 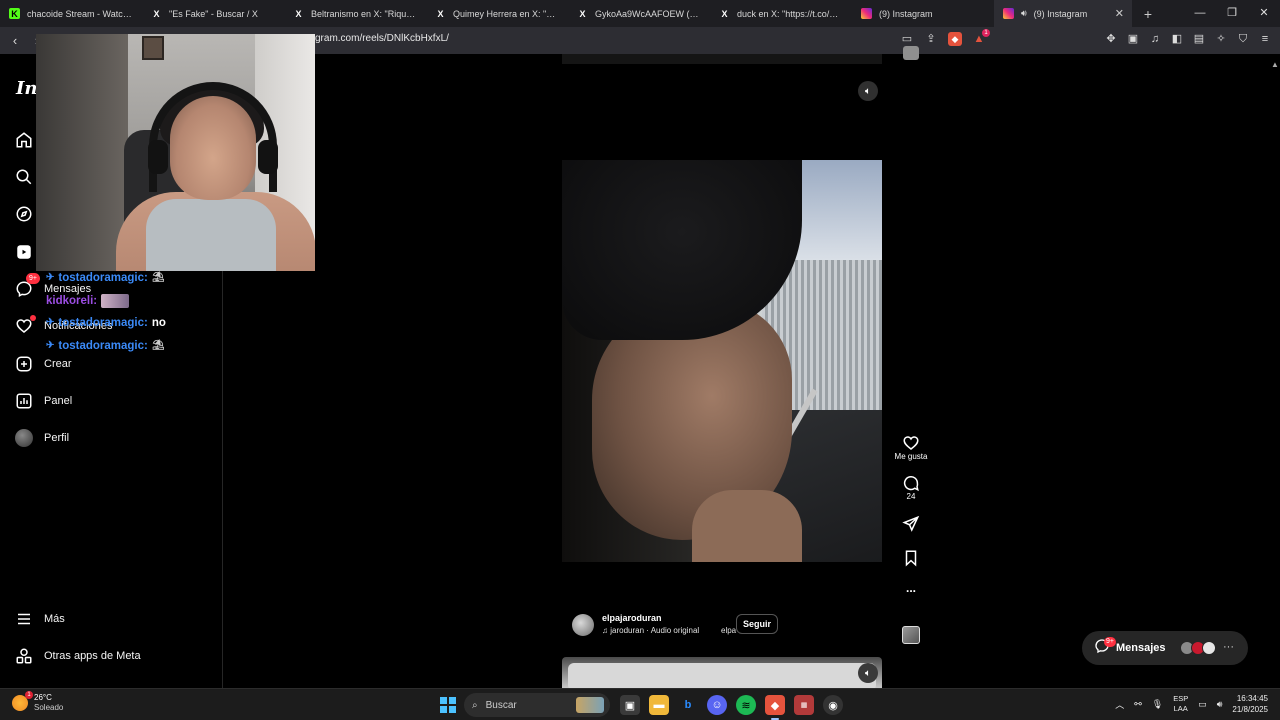 What do you see at coordinates (497, 13) in the screenshot?
I see `tab-x-quimey: X Quimey Herrera en X: "https://` at bounding box center [497, 13].